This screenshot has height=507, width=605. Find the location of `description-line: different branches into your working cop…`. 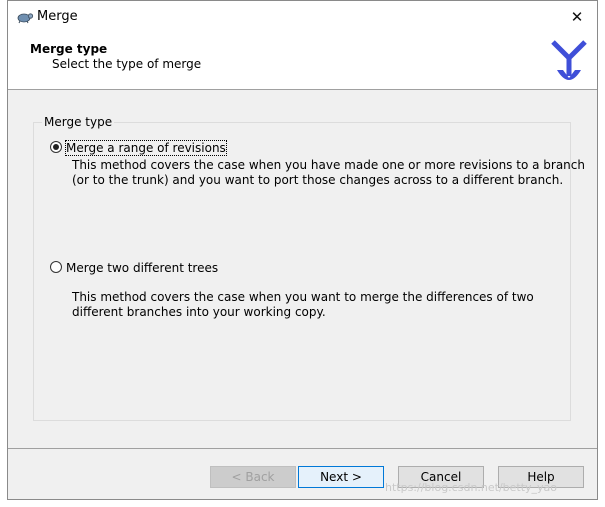

description-line: different branches into your working cop… is located at coordinates (199, 312).